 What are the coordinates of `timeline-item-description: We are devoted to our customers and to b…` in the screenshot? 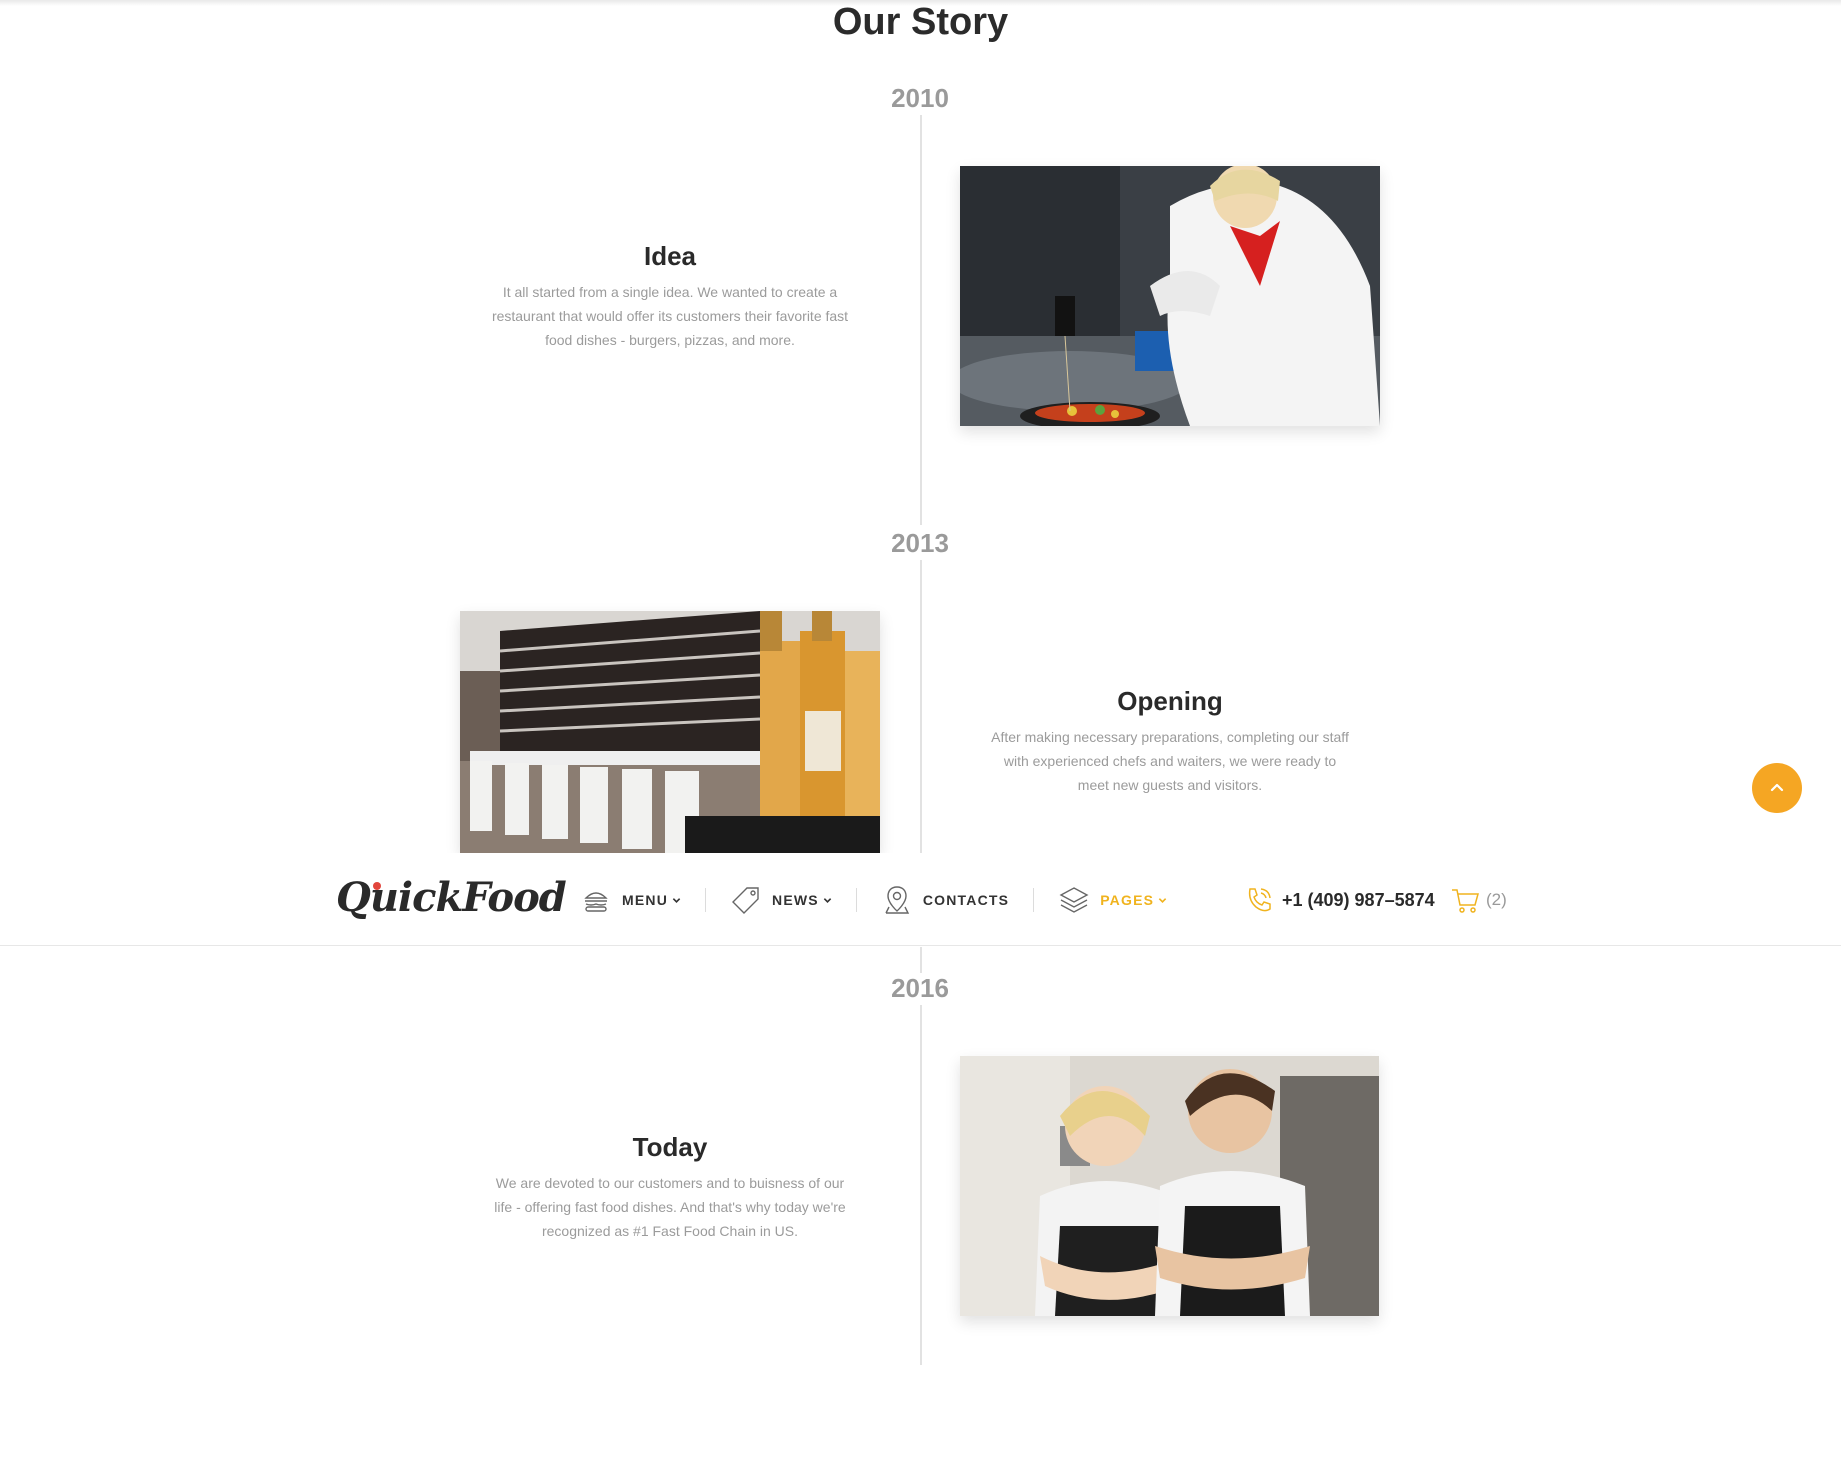 It's located at (670, 1207).